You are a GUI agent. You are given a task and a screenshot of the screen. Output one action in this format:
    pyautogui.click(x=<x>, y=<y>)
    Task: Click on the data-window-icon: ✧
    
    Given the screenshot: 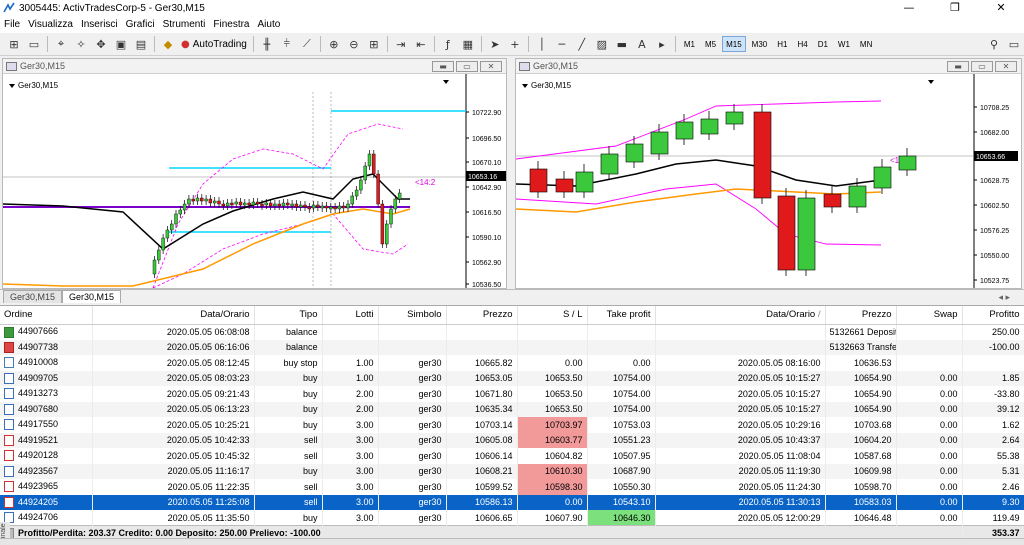 What is the action you would take?
    pyautogui.click(x=81, y=44)
    